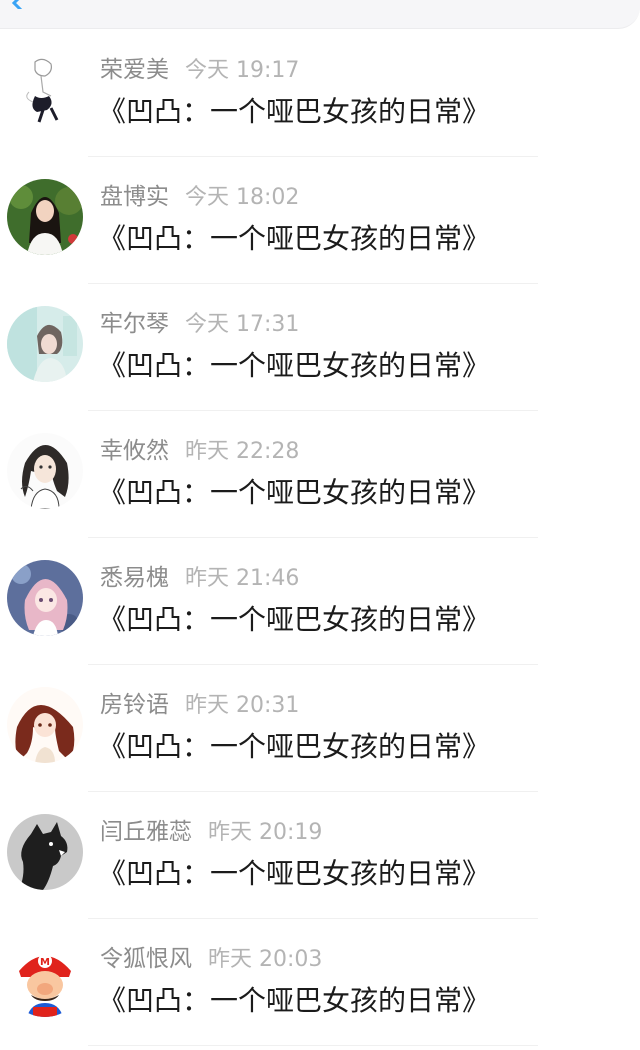 Image resolution: width=640 pixels, height=1050 pixels. What do you see at coordinates (134, 705) in the screenshot?
I see `comment-author: 房铃语` at bounding box center [134, 705].